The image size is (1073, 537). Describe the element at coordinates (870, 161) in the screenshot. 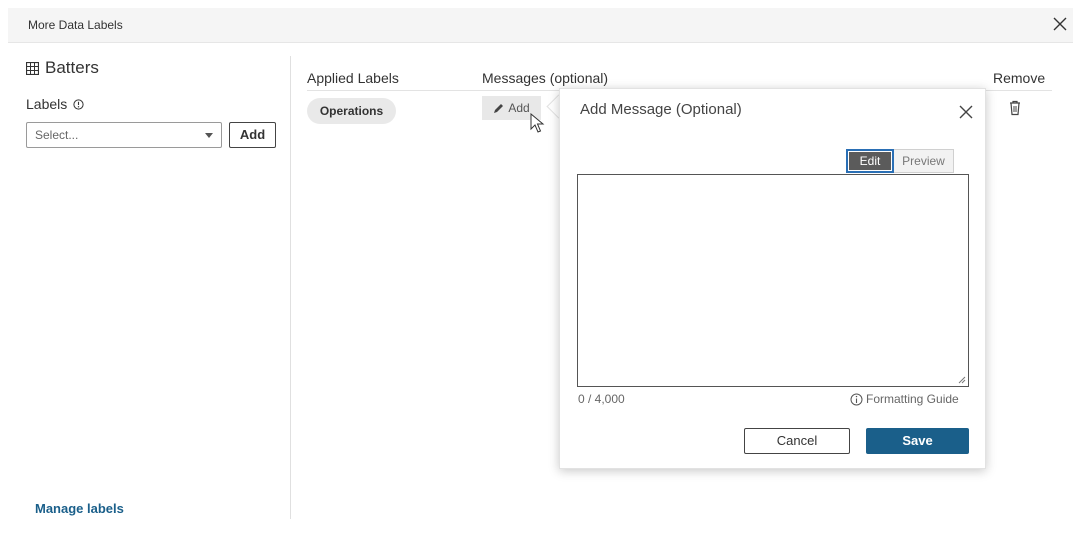

I see `tab-edit: Edit` at that location.